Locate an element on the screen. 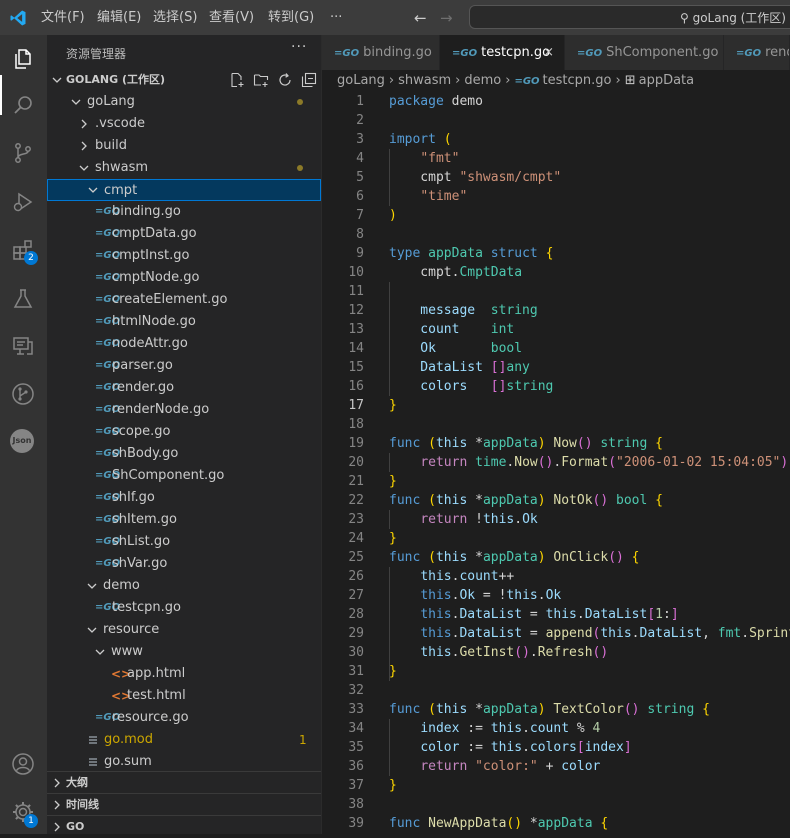 This screenshot has height=838, width=790. tree-file: go.sum is located at coordinates (184, 762).